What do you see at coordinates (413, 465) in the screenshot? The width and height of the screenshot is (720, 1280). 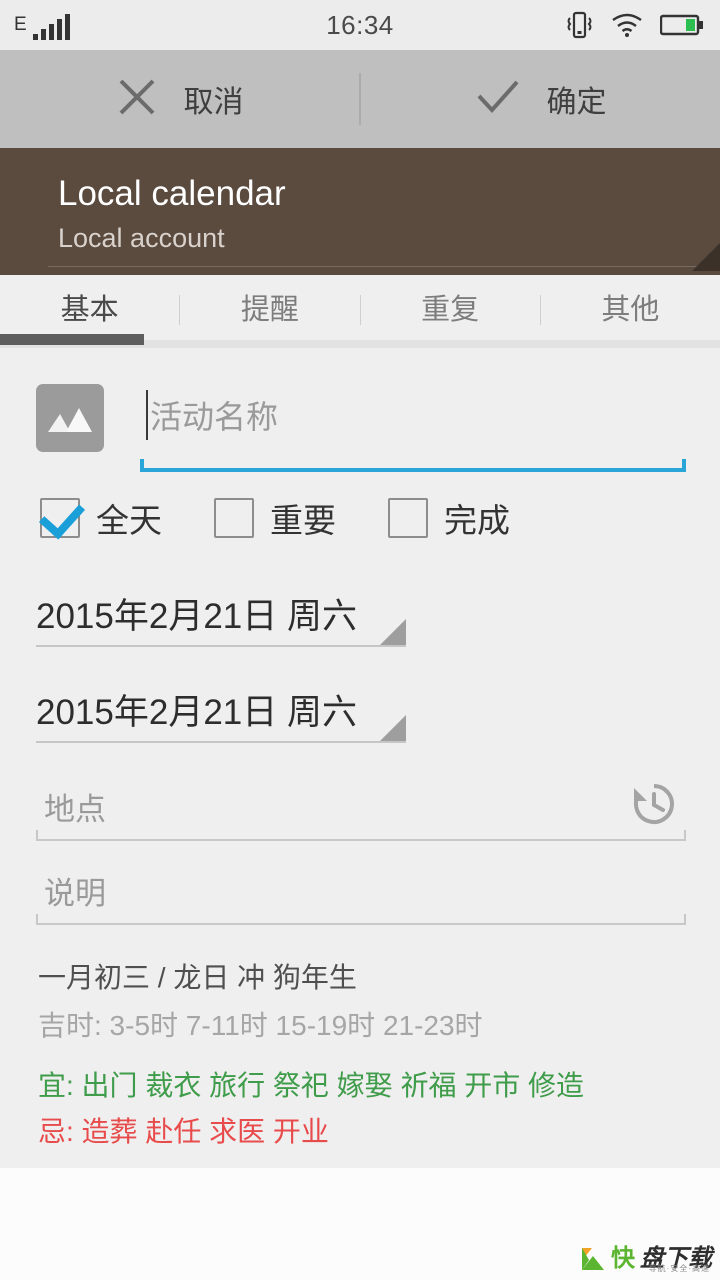 I see `focused-underline` at bounding box center [413, 465].